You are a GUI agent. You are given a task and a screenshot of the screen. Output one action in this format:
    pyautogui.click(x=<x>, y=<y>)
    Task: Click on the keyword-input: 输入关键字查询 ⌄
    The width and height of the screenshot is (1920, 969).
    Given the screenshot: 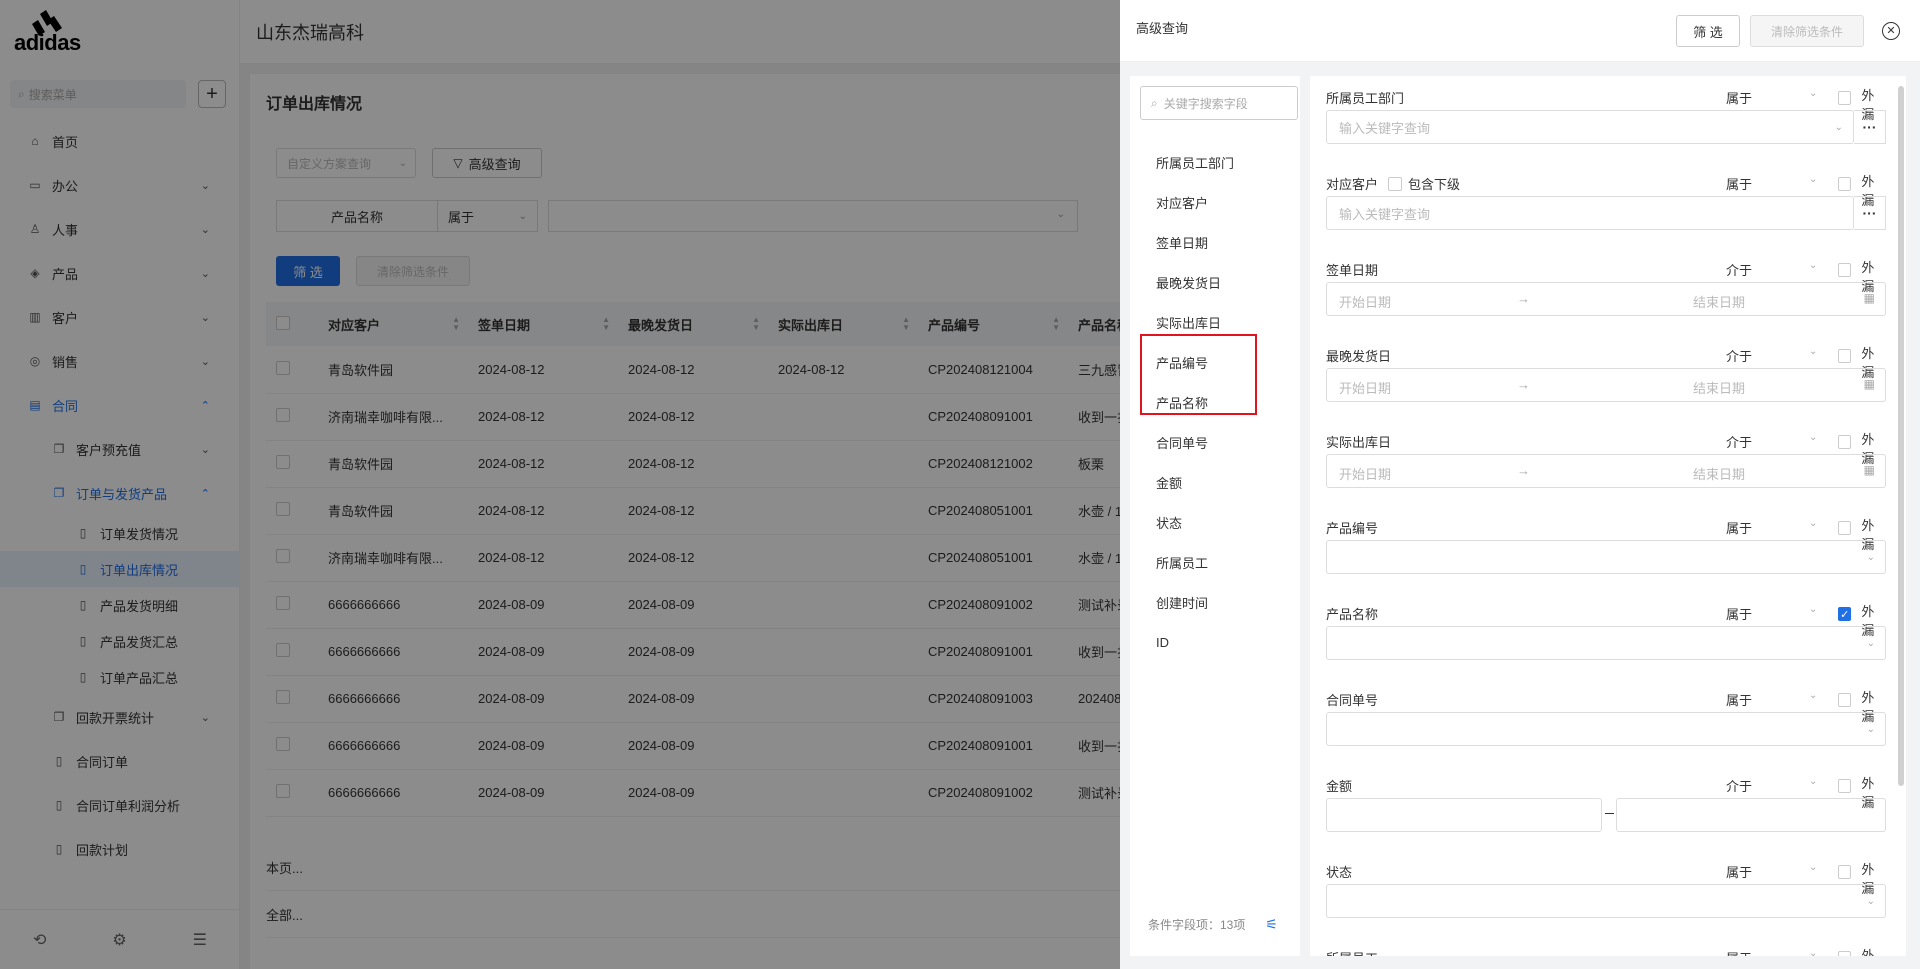 What is the action you would take?
    pyautogui.click(x=1590, y=127)
    